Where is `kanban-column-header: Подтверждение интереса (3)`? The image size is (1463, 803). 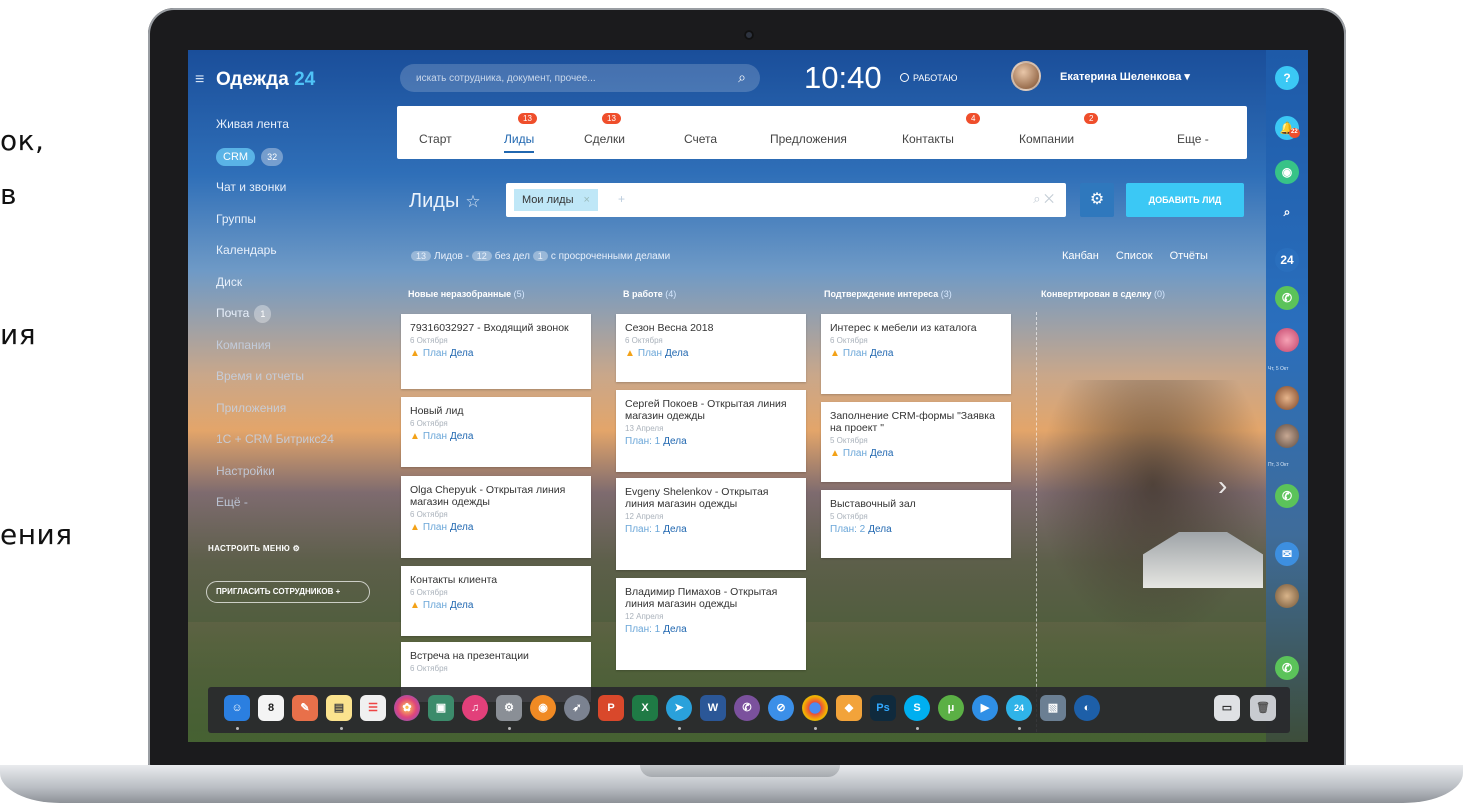 kanban-column-header: Подтверждение интереса (3) is located at coordinates (924, 294).